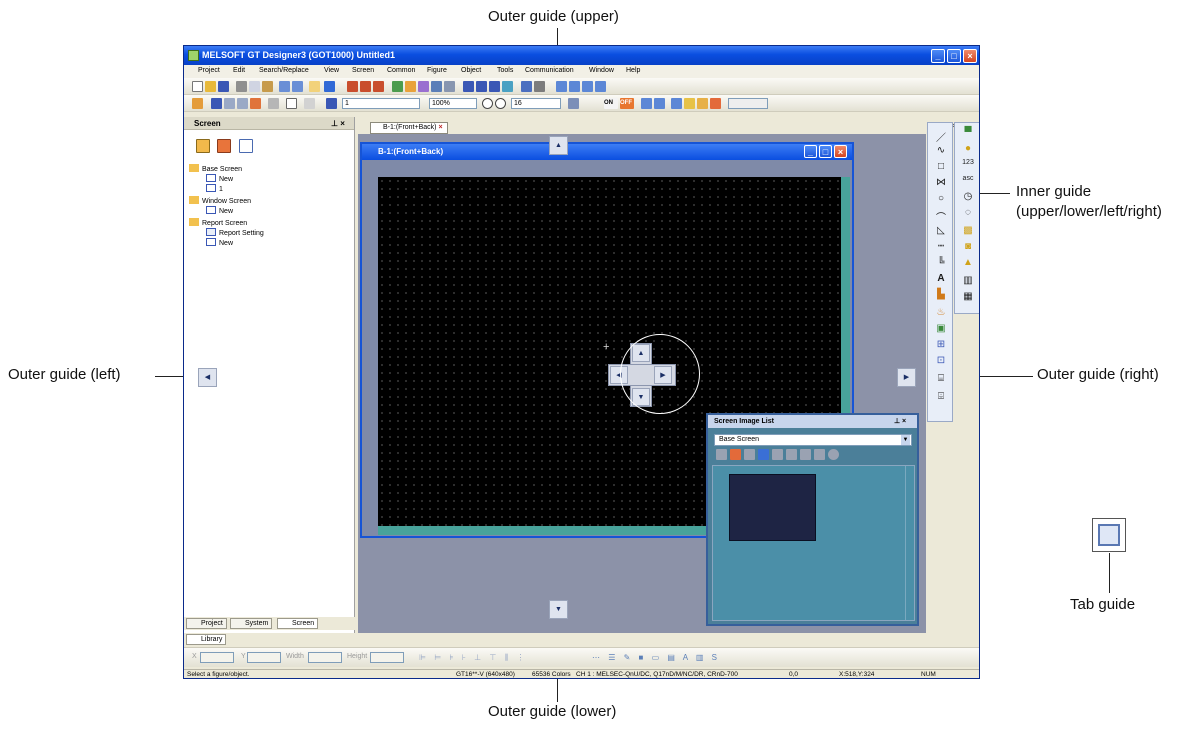 This screenshot has width=1204, height=729. Describe the element at coordinates (906, 377) in the screenshot. I see `outer-guide-right: ▶` at that location.